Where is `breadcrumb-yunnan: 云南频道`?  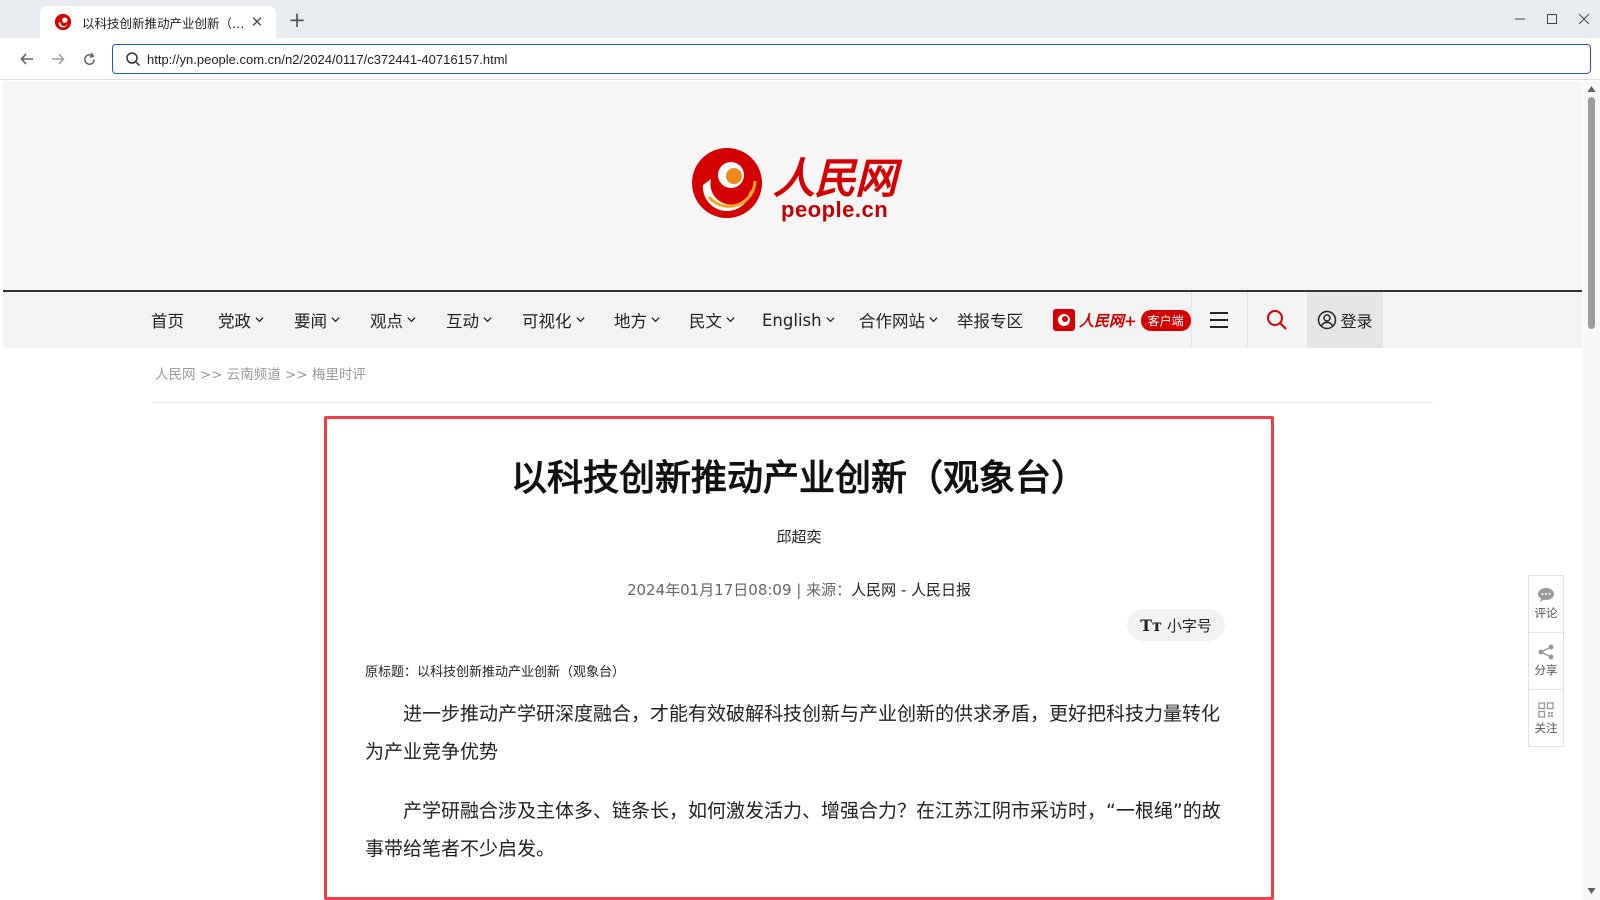 breadcrumb-yunnan: 云南频道 is located at coordinates (254, 375).